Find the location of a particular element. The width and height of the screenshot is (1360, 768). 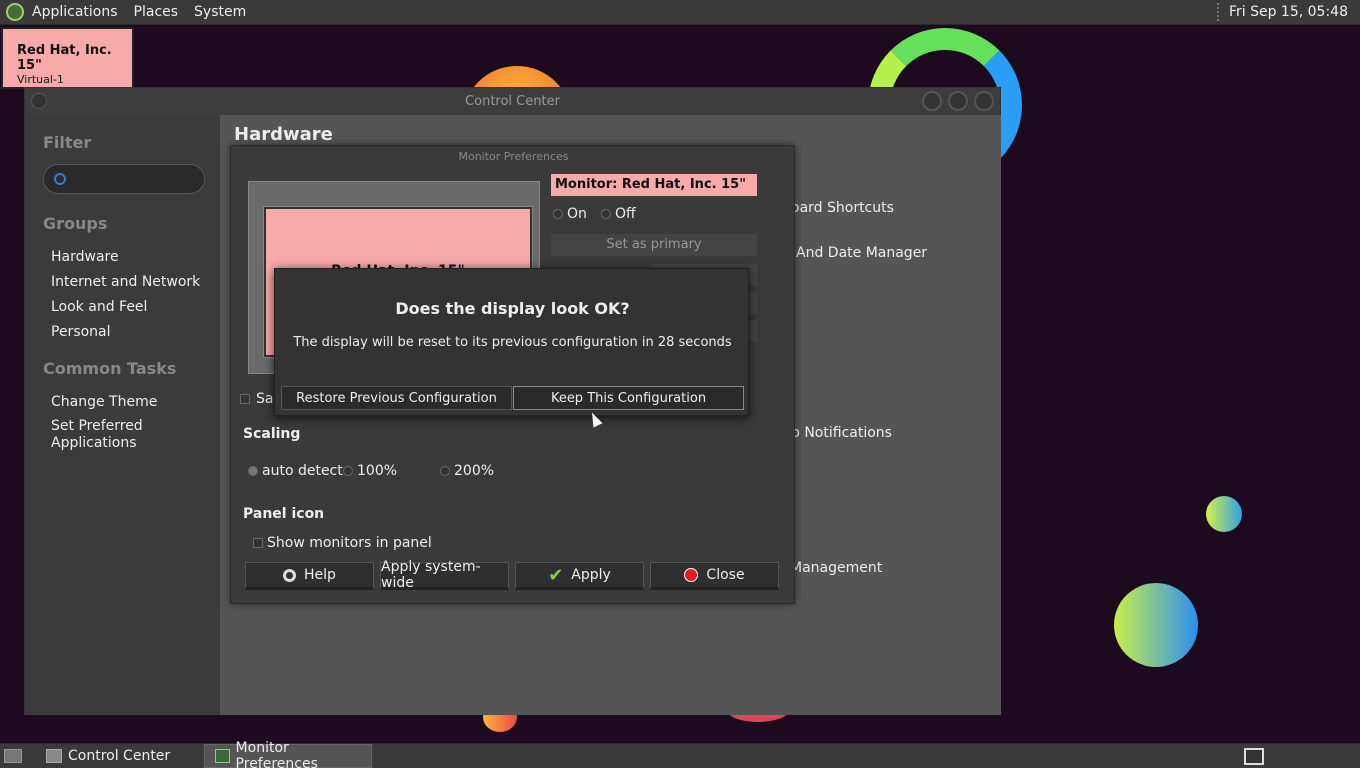

taskbar-label: Control Center is located at coordinates (119, 756).